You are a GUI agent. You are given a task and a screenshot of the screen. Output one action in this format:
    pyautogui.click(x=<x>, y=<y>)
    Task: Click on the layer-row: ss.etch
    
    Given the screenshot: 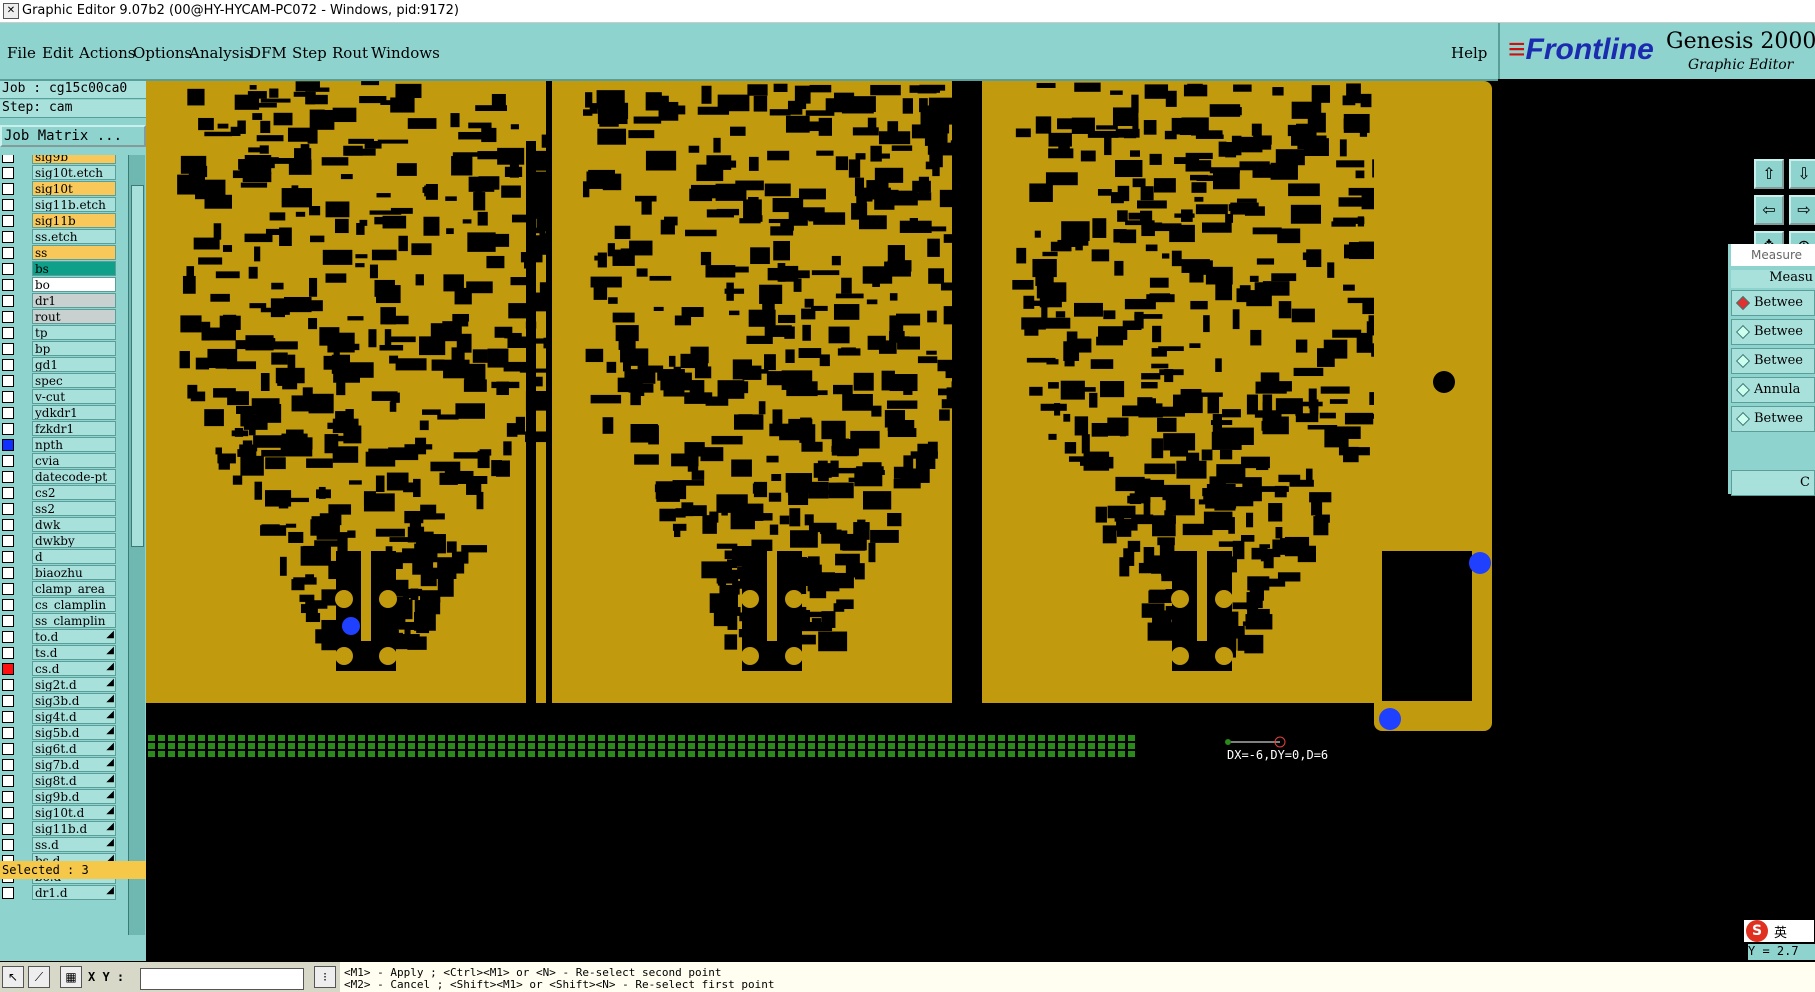 What is the action you would take?
    pyautogui.click(x=59, y=237)
    